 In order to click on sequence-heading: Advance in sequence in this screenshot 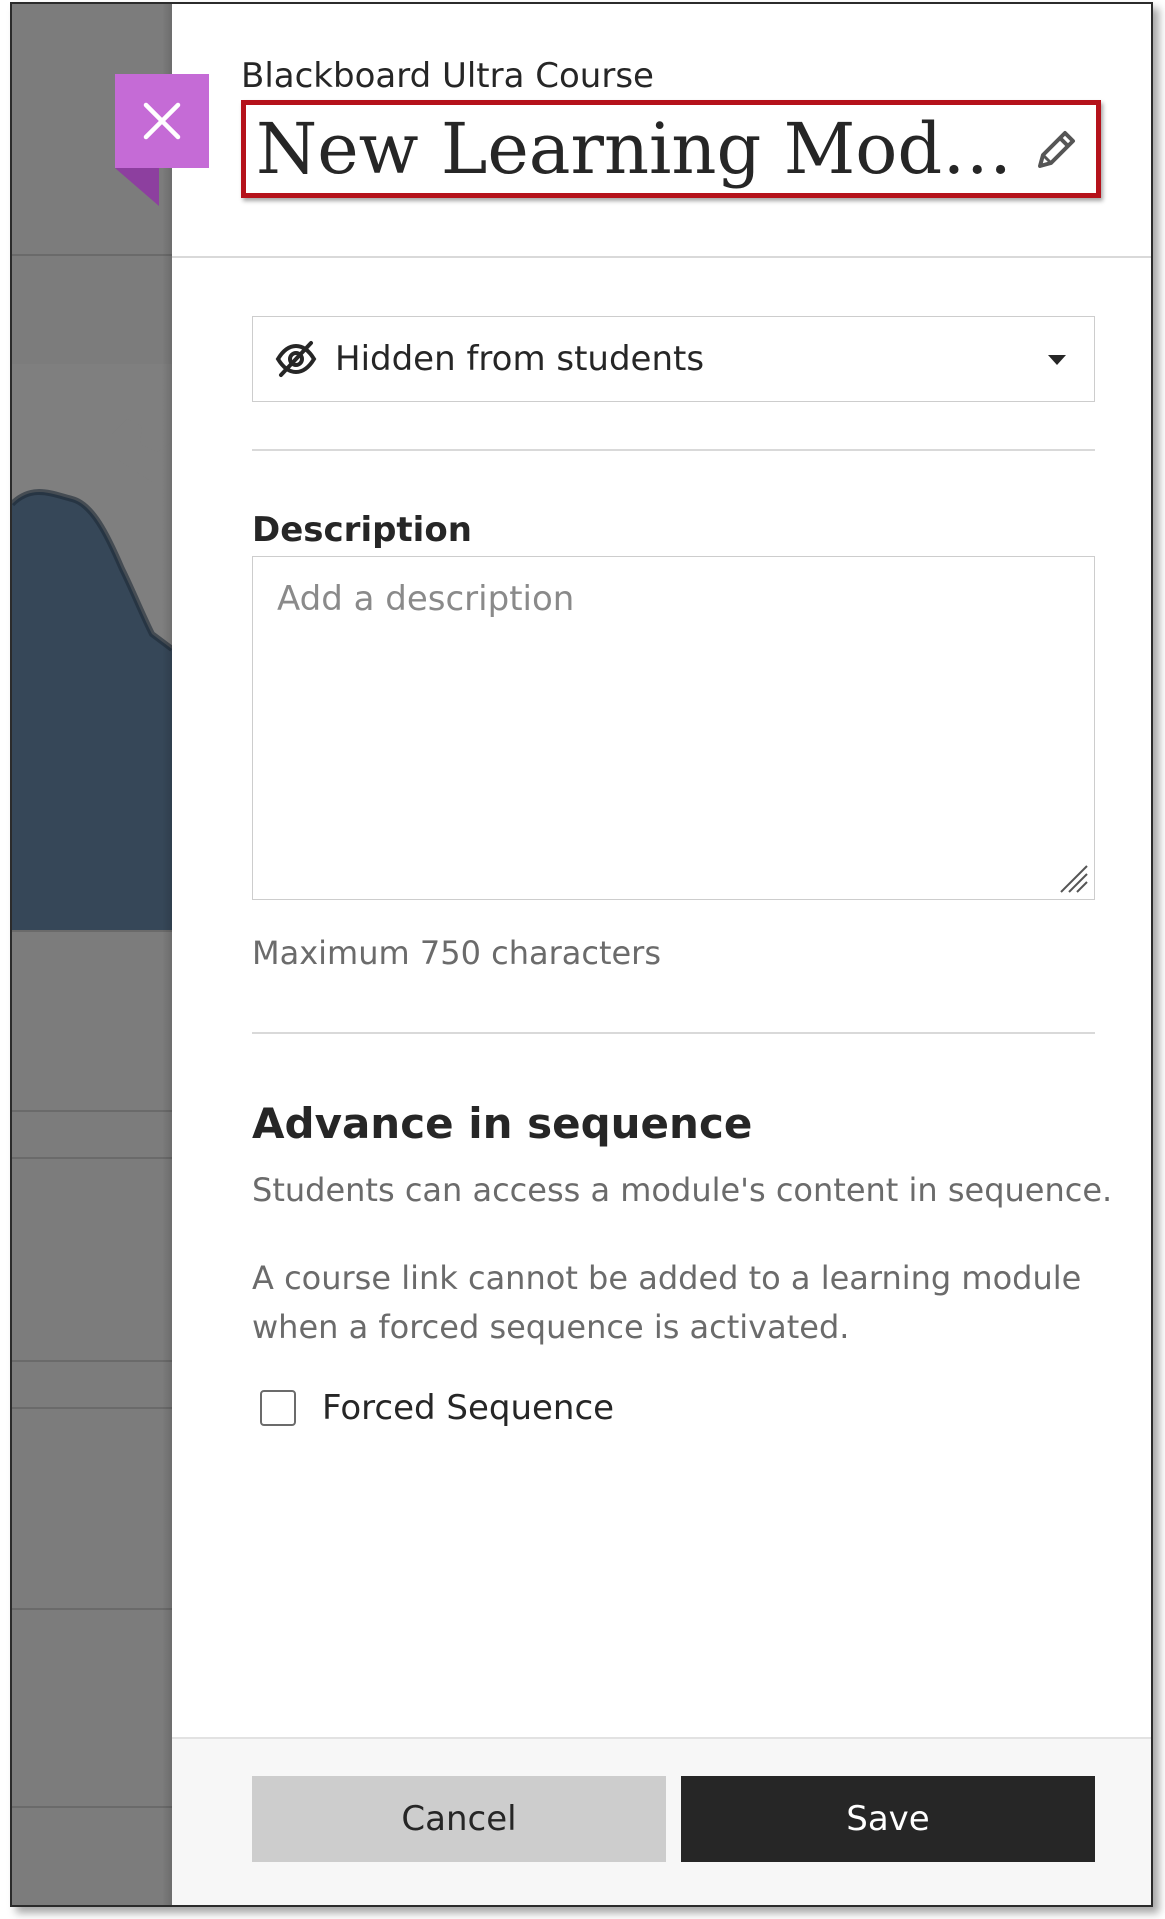, I will do `click(502, 1123)`.